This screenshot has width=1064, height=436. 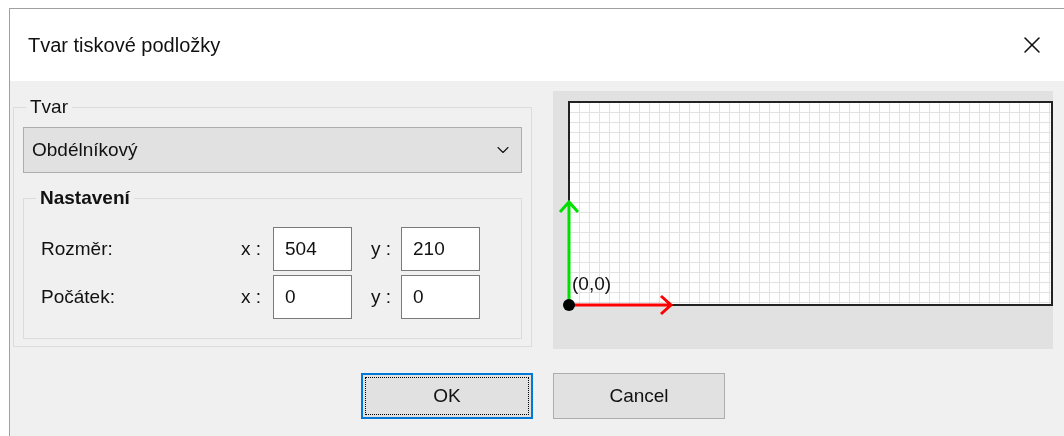 I want to click on field-label: Počátek:, so click(x=78, y=296).